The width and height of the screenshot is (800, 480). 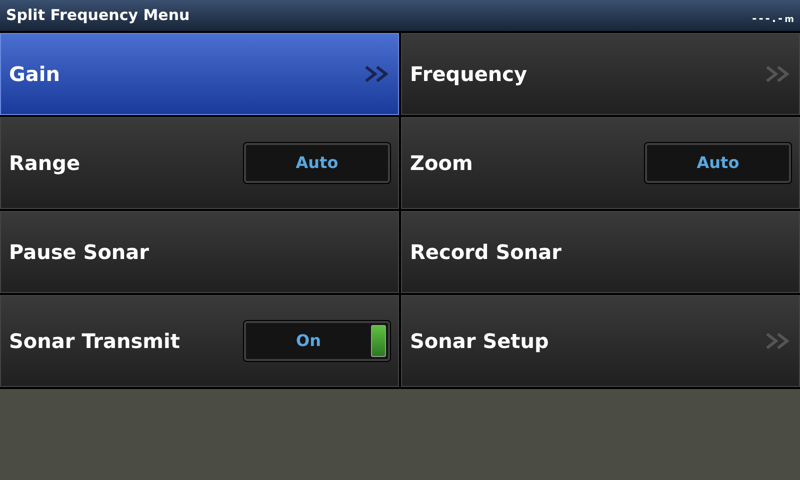 What do you see at coordinates (199, 341) in the screenshot?
I see `menu-item: Sonar Transmit On` at bounding box center [199, 341].